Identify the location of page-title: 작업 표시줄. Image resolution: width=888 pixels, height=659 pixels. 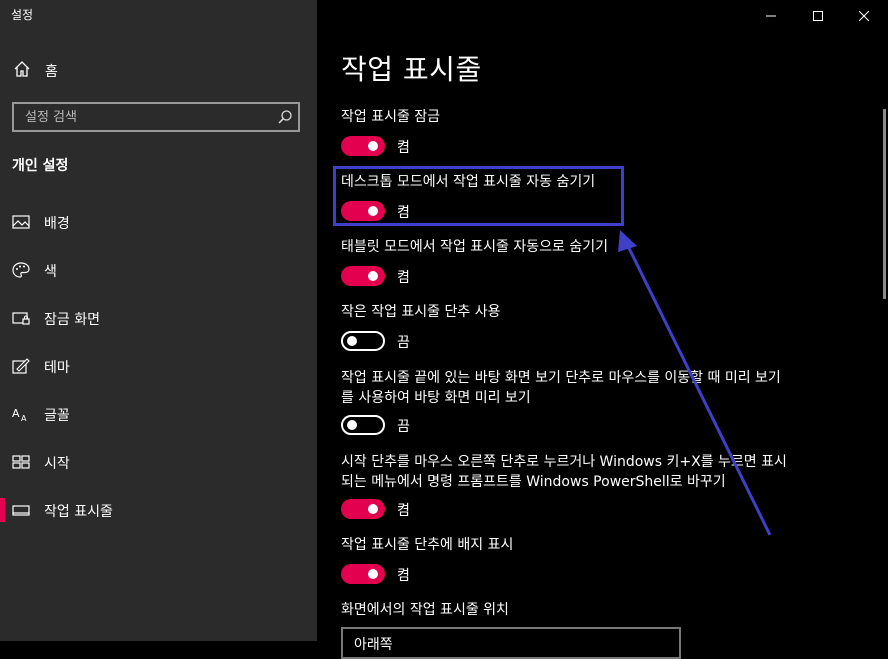
(411, 69).